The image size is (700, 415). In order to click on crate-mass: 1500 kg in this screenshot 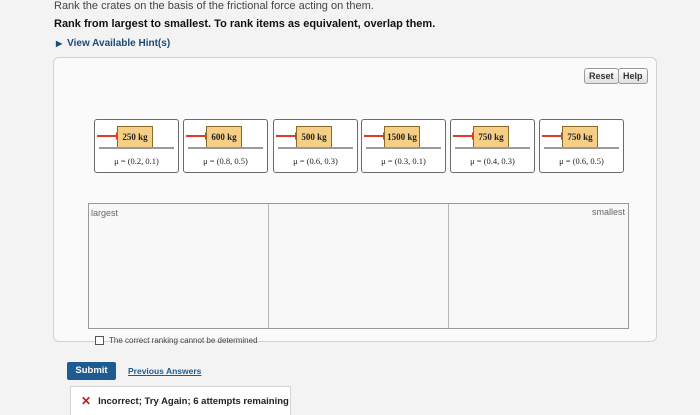, I will do `click(402, 137)`.